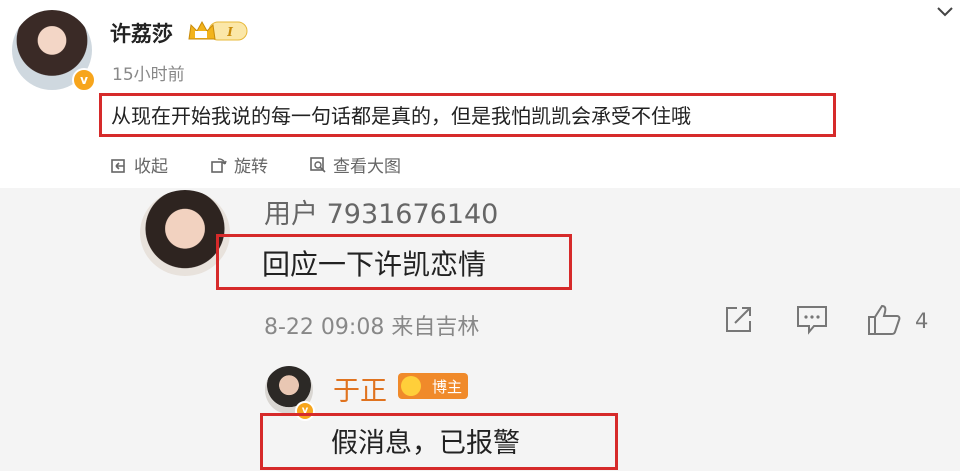 The image size is (960, 471). I want to click on view-large-label: 查看大图, so click(367, 167).